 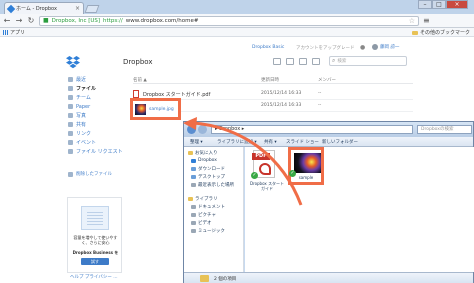 What do you see at coordinates (193, 185) in the screenshot?
I see `recent-places-icon` at bounding box center [193, 185].